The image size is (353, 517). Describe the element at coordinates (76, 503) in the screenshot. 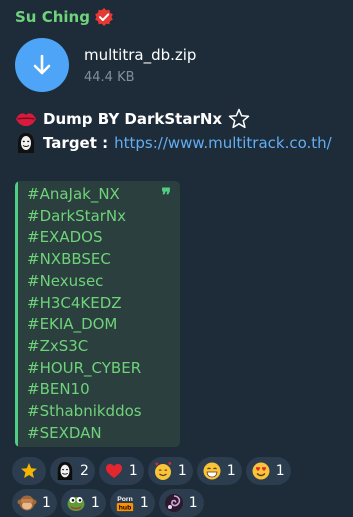

I see `pepe-frog-icon` at that location.